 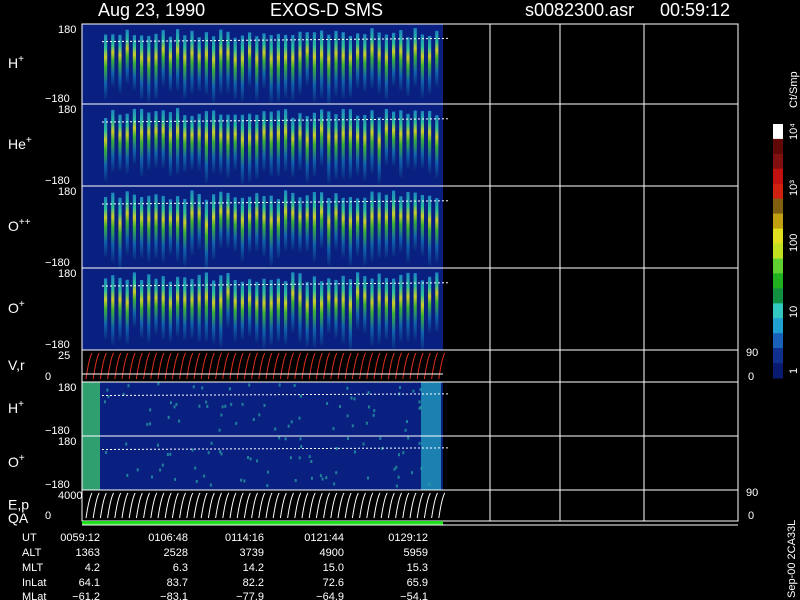 What do you see at coordinates (34, 583) in the screenshot?
I see `ephemeris-label: InLat` at bounding box center [34, 583].